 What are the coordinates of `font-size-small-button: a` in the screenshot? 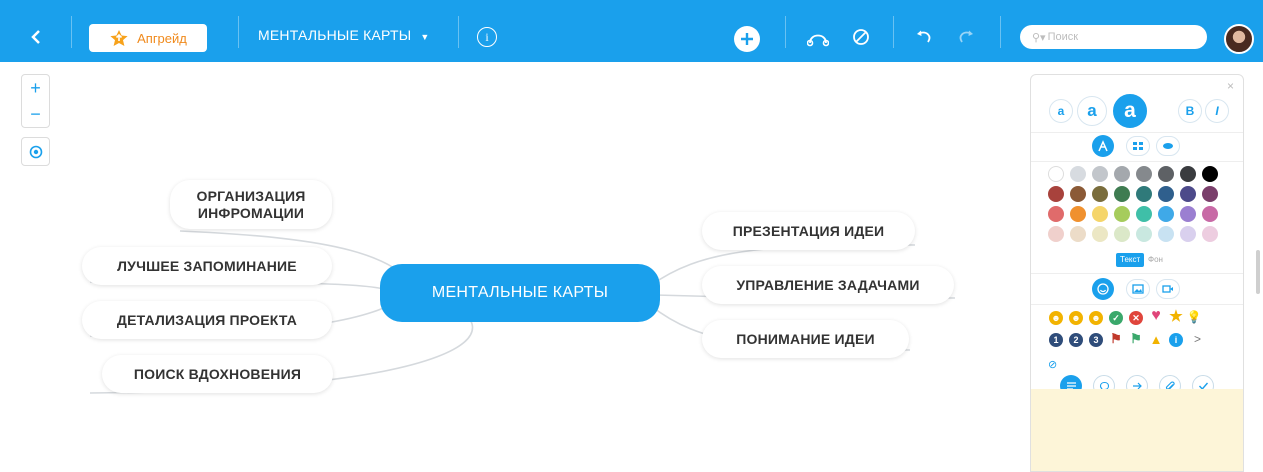 It's located at (1061, 111).